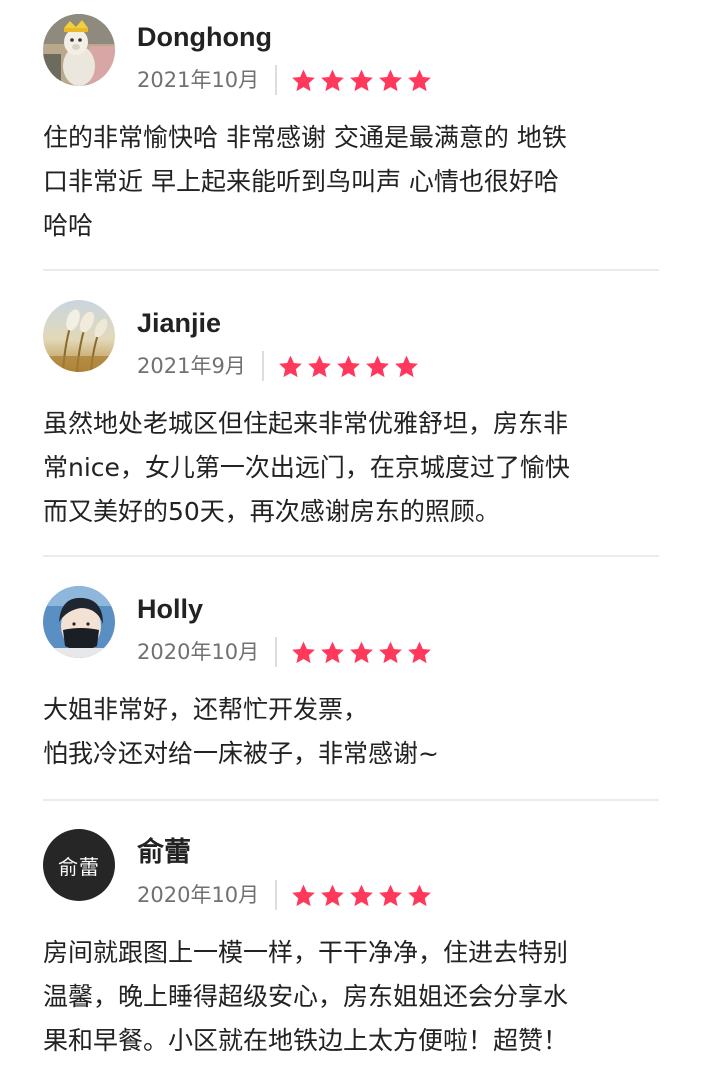  I want to click on review-date: 2021年10月, so click(198, 80).